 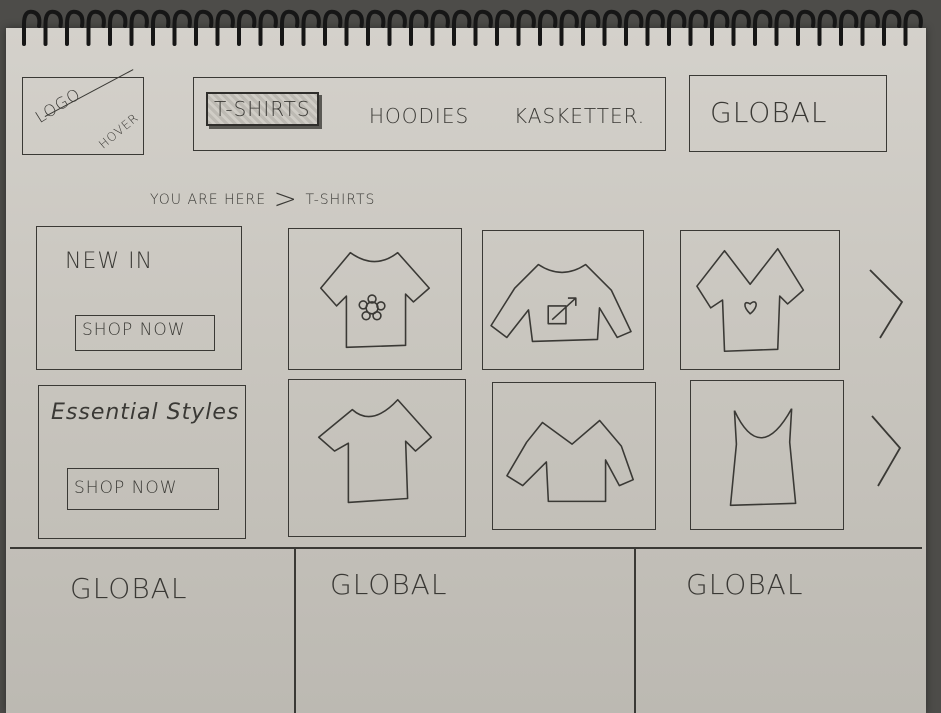 I want to click on header-global-box: GLOBAL, so click(x=788, y=113).